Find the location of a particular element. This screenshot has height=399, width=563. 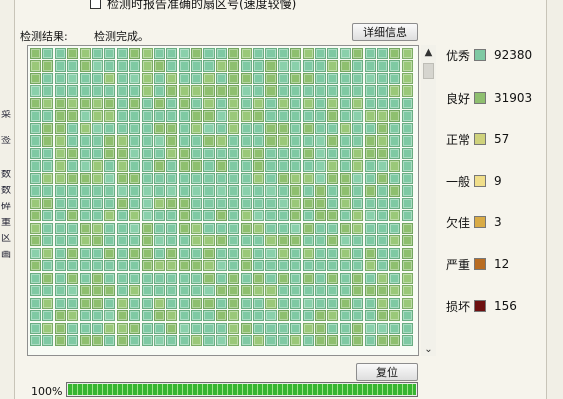

legend-row-good: 良好 31903 is located at coordinates (498, 98).